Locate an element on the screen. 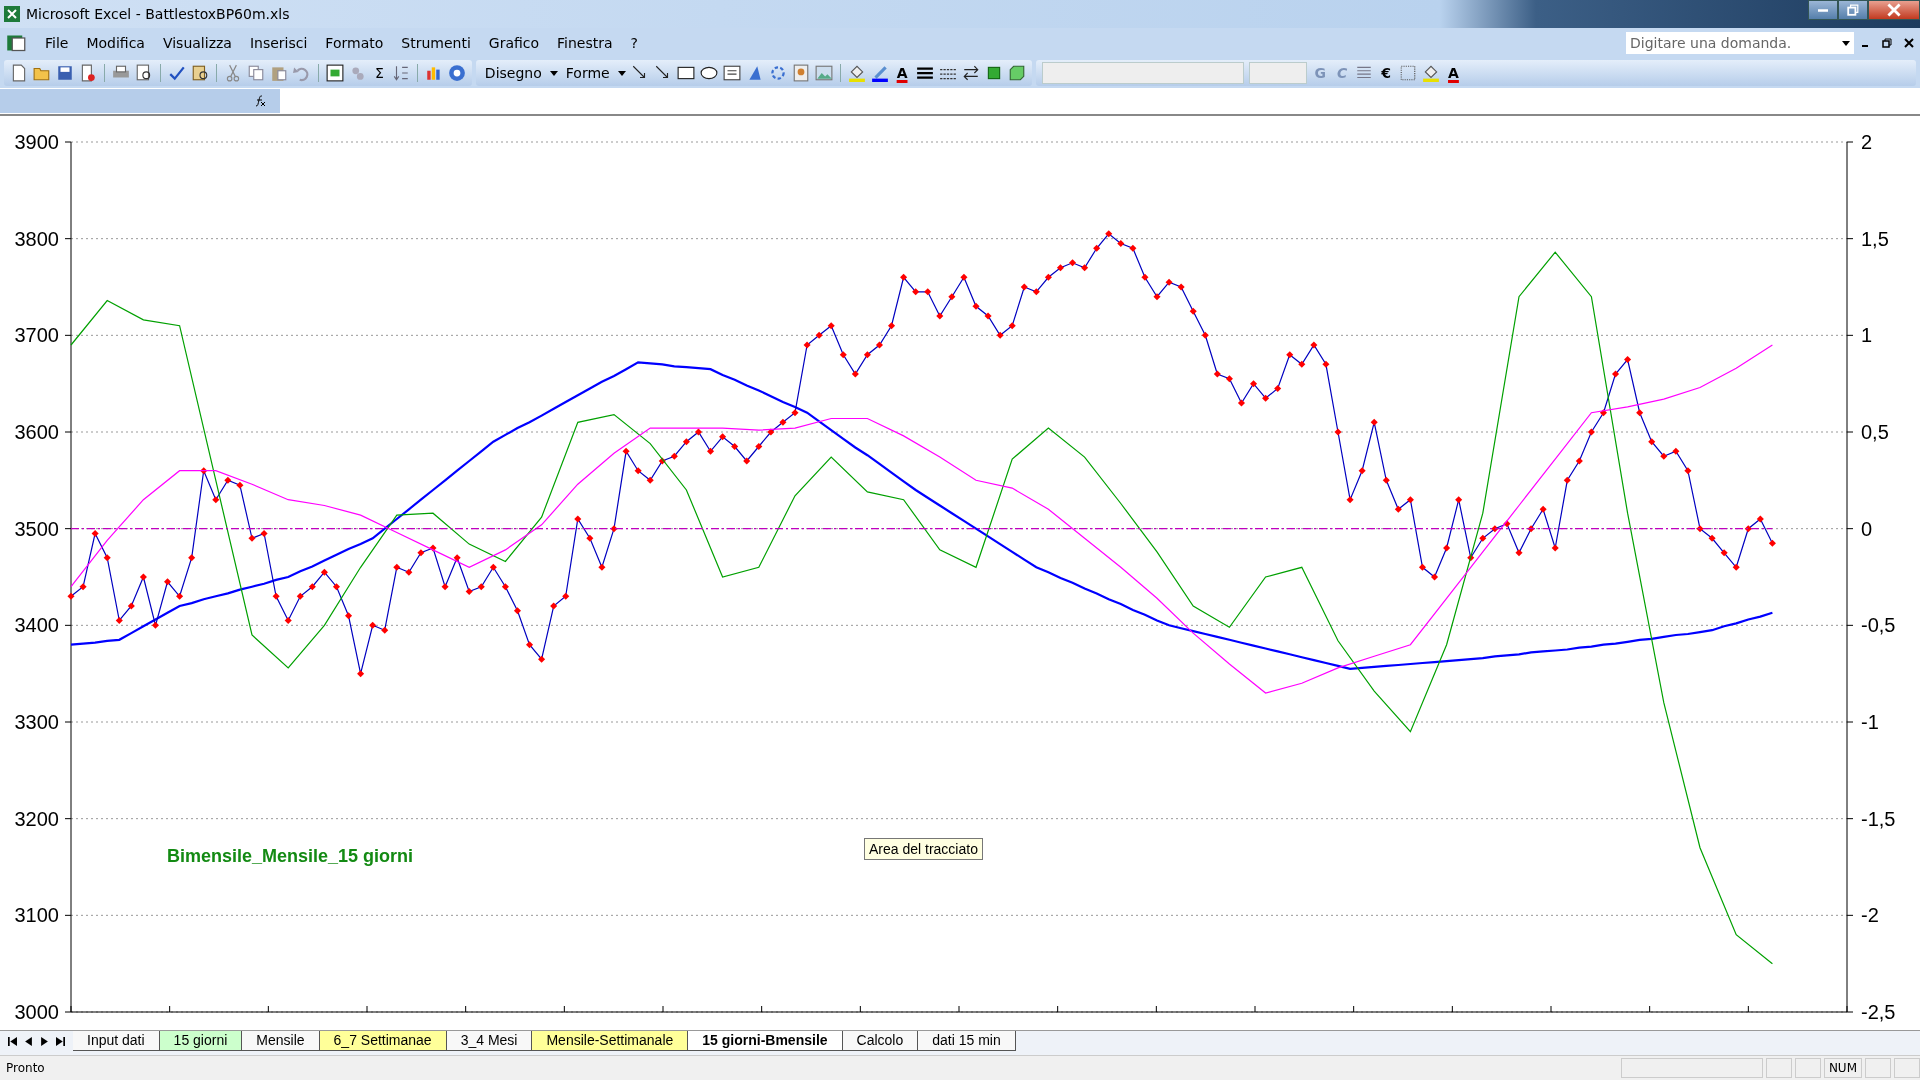 The image size is (1920, 1080). menu-item: Strumenti is located at coordinates (436, 43).